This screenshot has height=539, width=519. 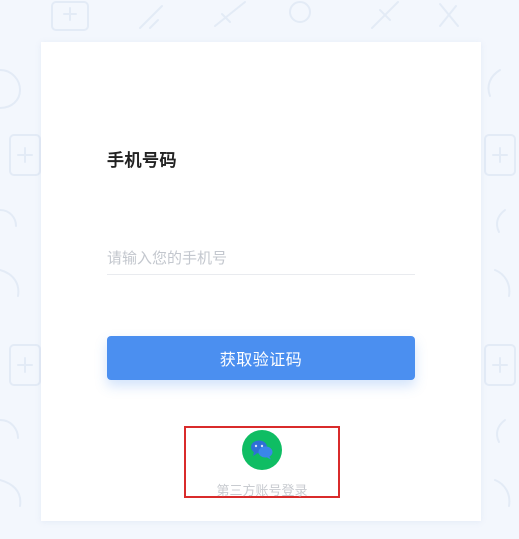 I want to click on wechat-login-button, so click(x=262, y=450).